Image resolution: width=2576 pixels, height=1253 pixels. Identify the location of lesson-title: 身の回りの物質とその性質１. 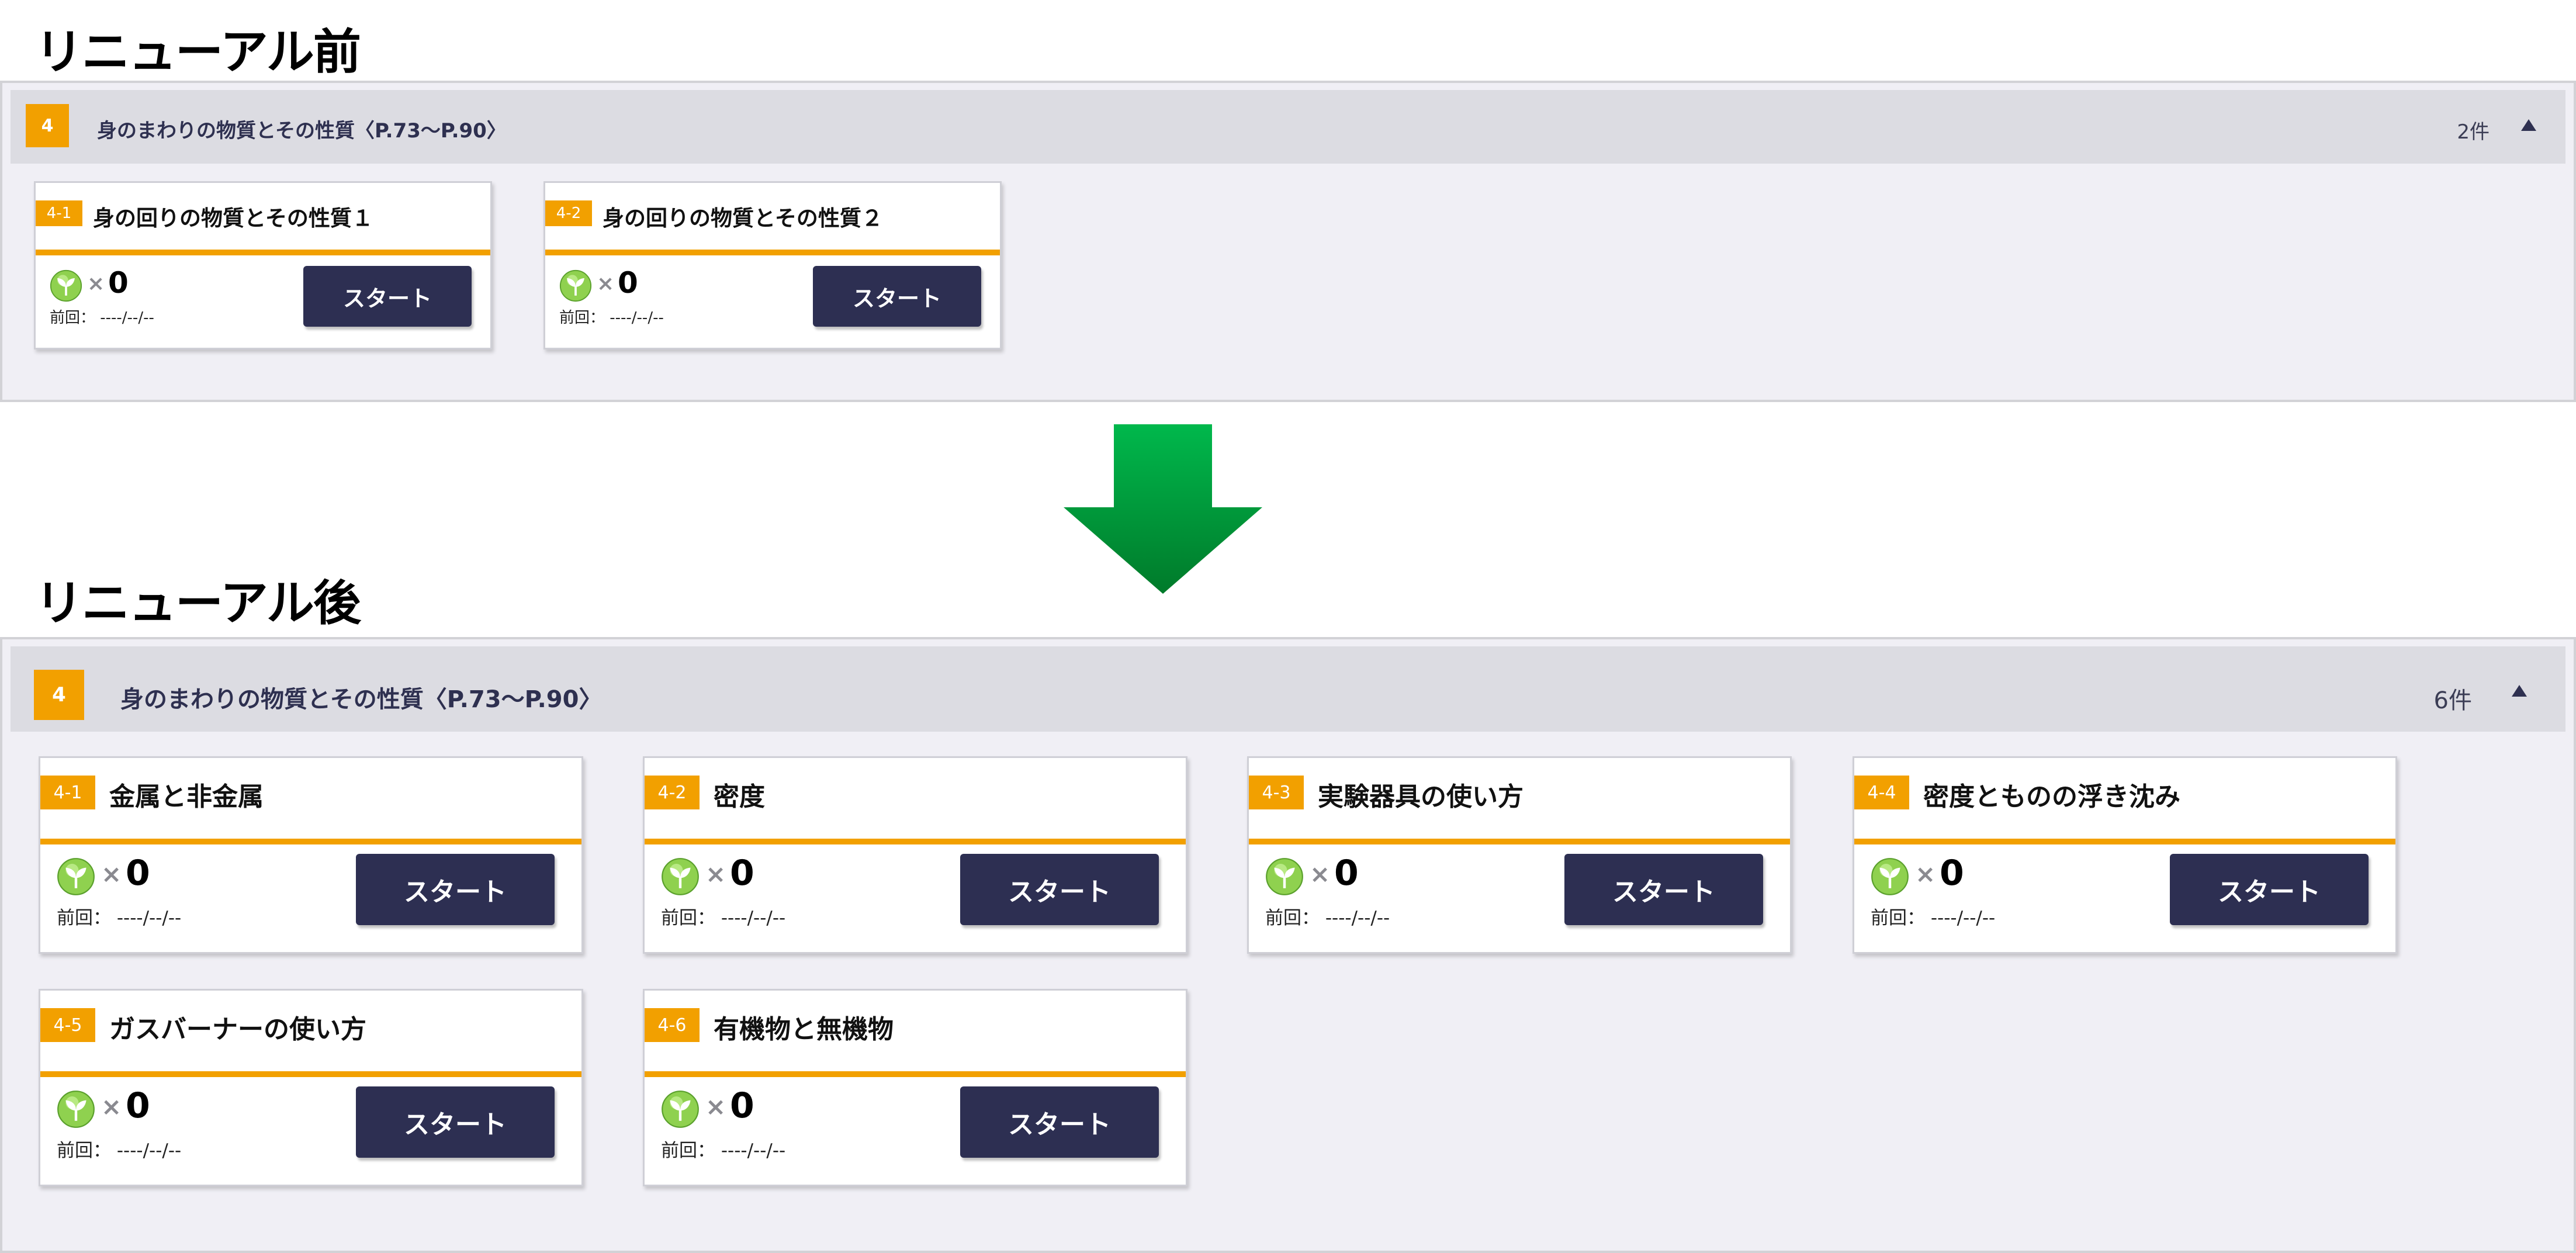
(233, 218).